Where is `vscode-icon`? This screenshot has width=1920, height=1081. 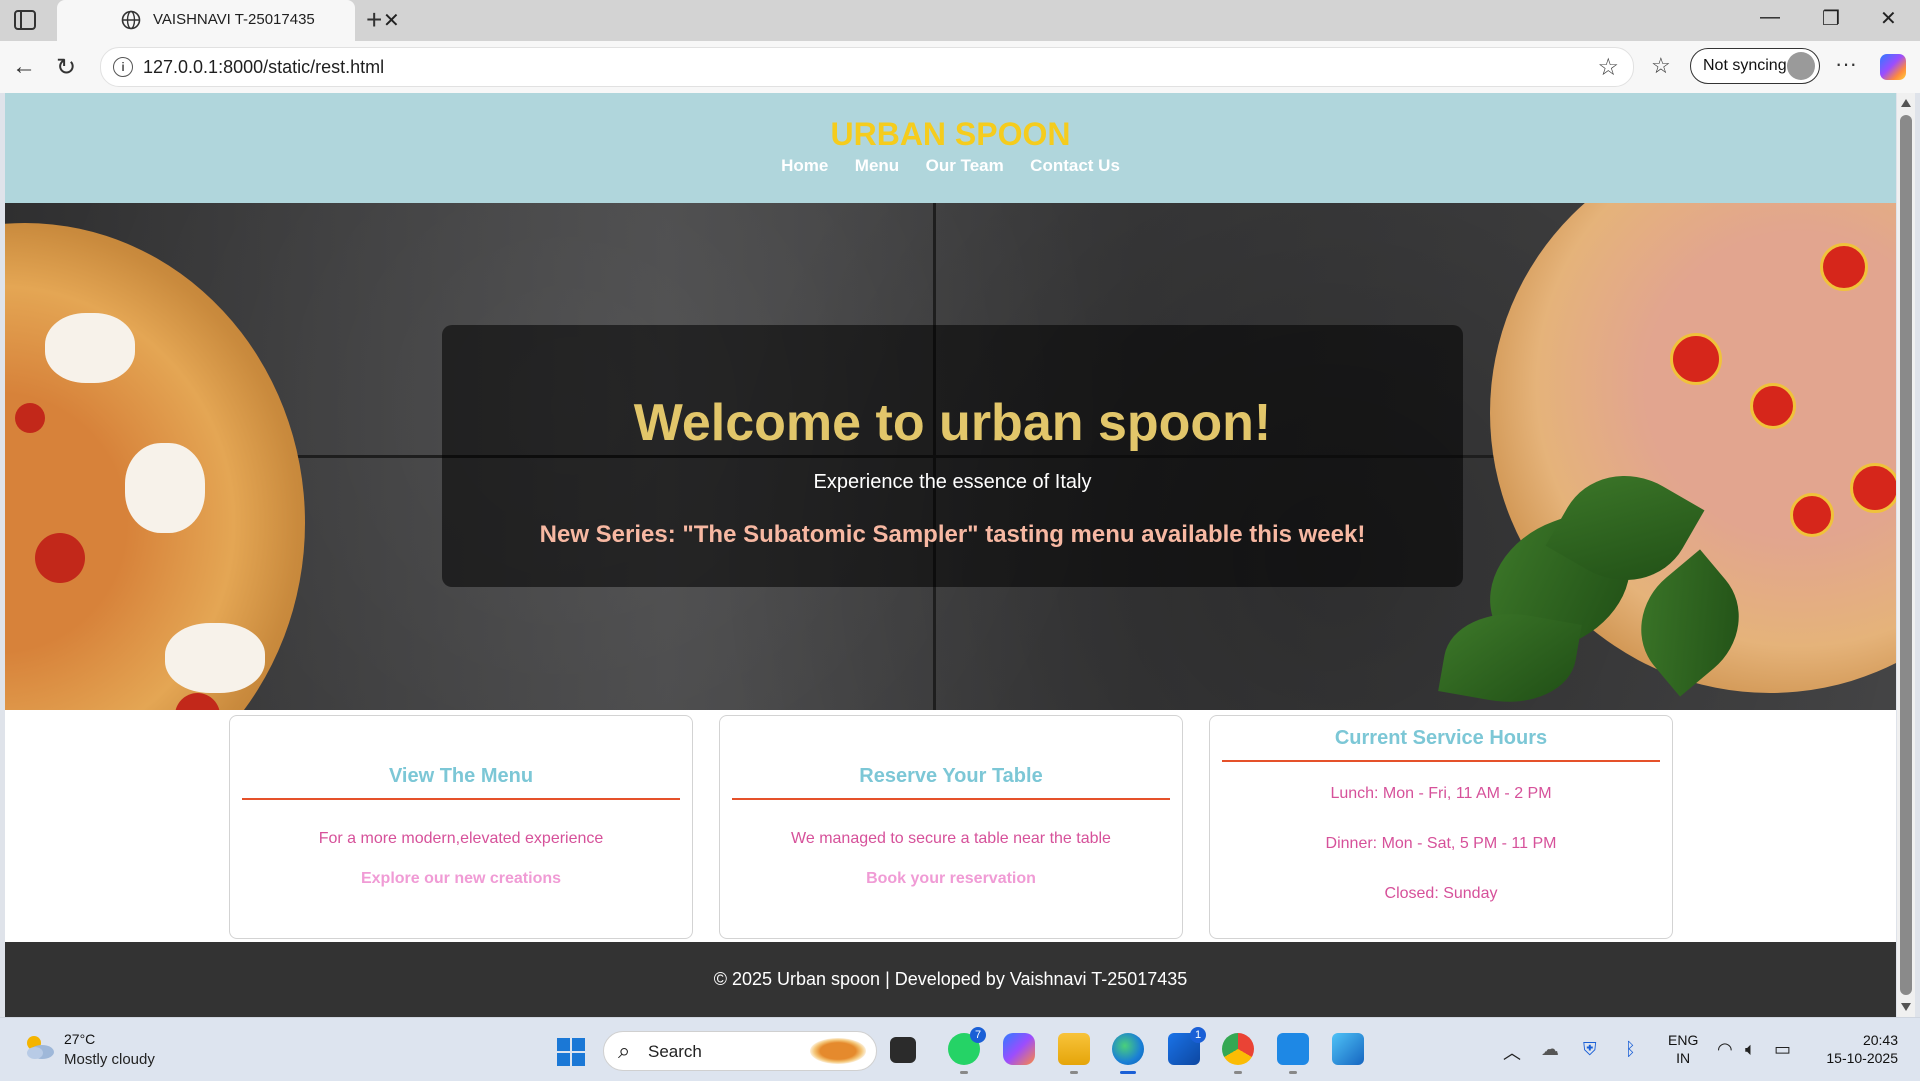
vscode-icon is located at coordinates (1293, 1053).